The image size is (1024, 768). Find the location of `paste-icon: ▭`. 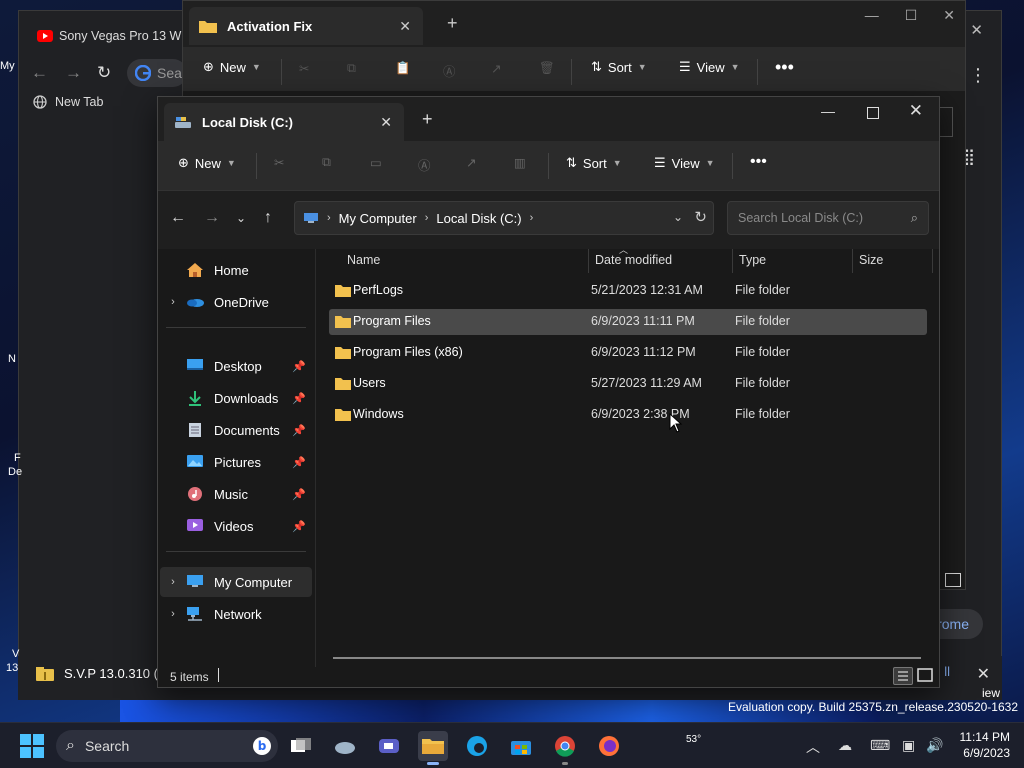

paste-icon: ▭ is located at coordinates (380, 165).